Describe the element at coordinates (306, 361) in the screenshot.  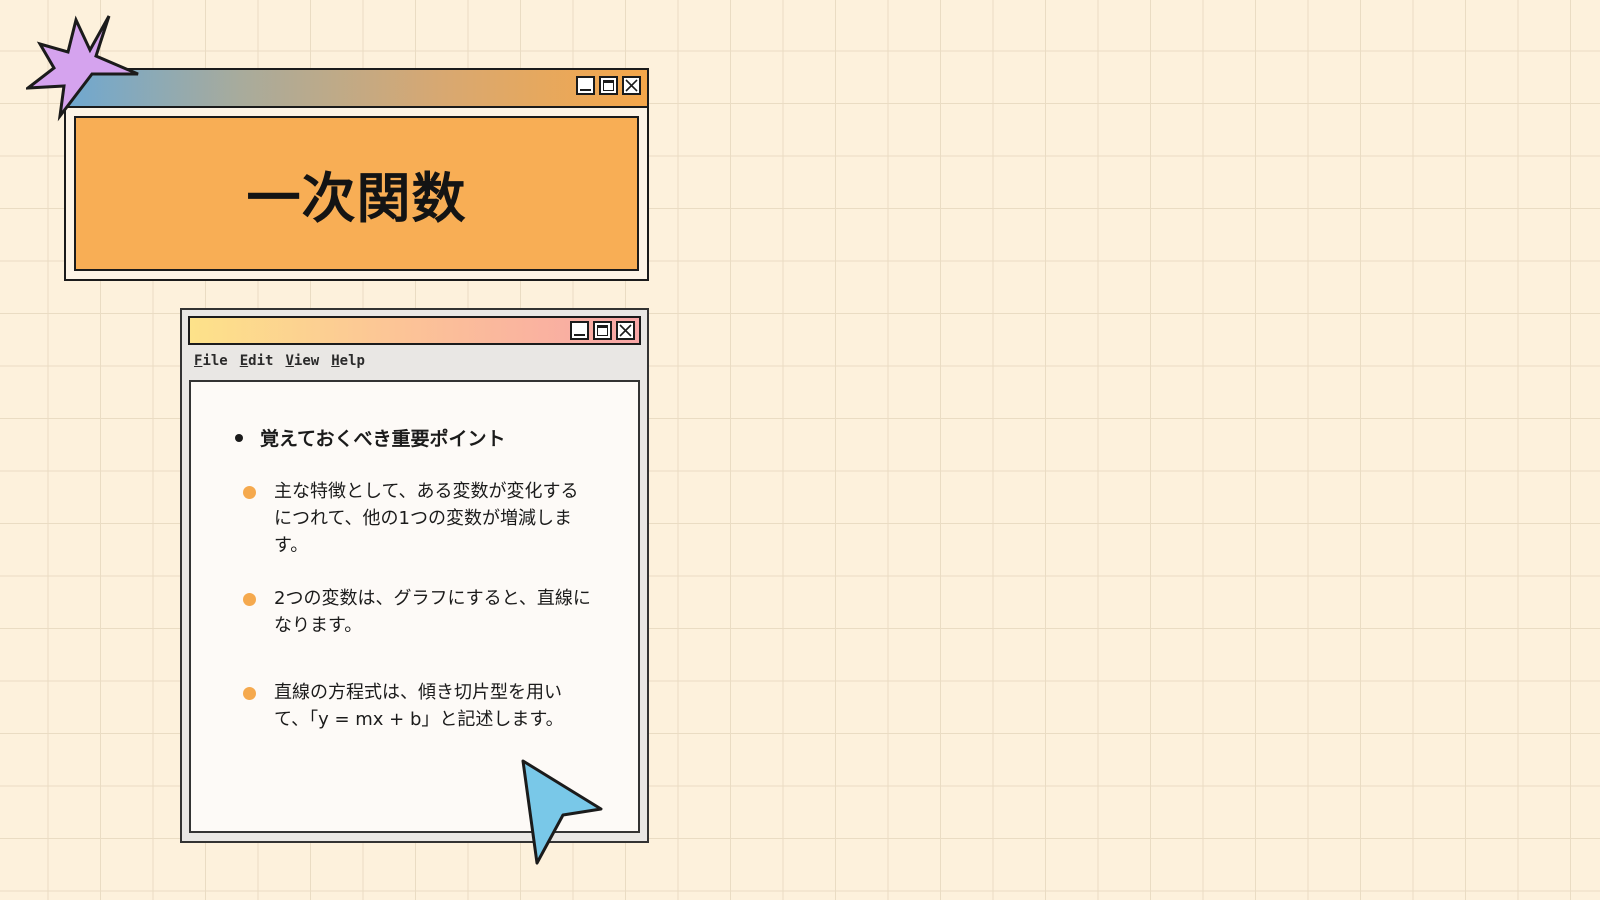
I see `menu-view-label: iew` at that location.